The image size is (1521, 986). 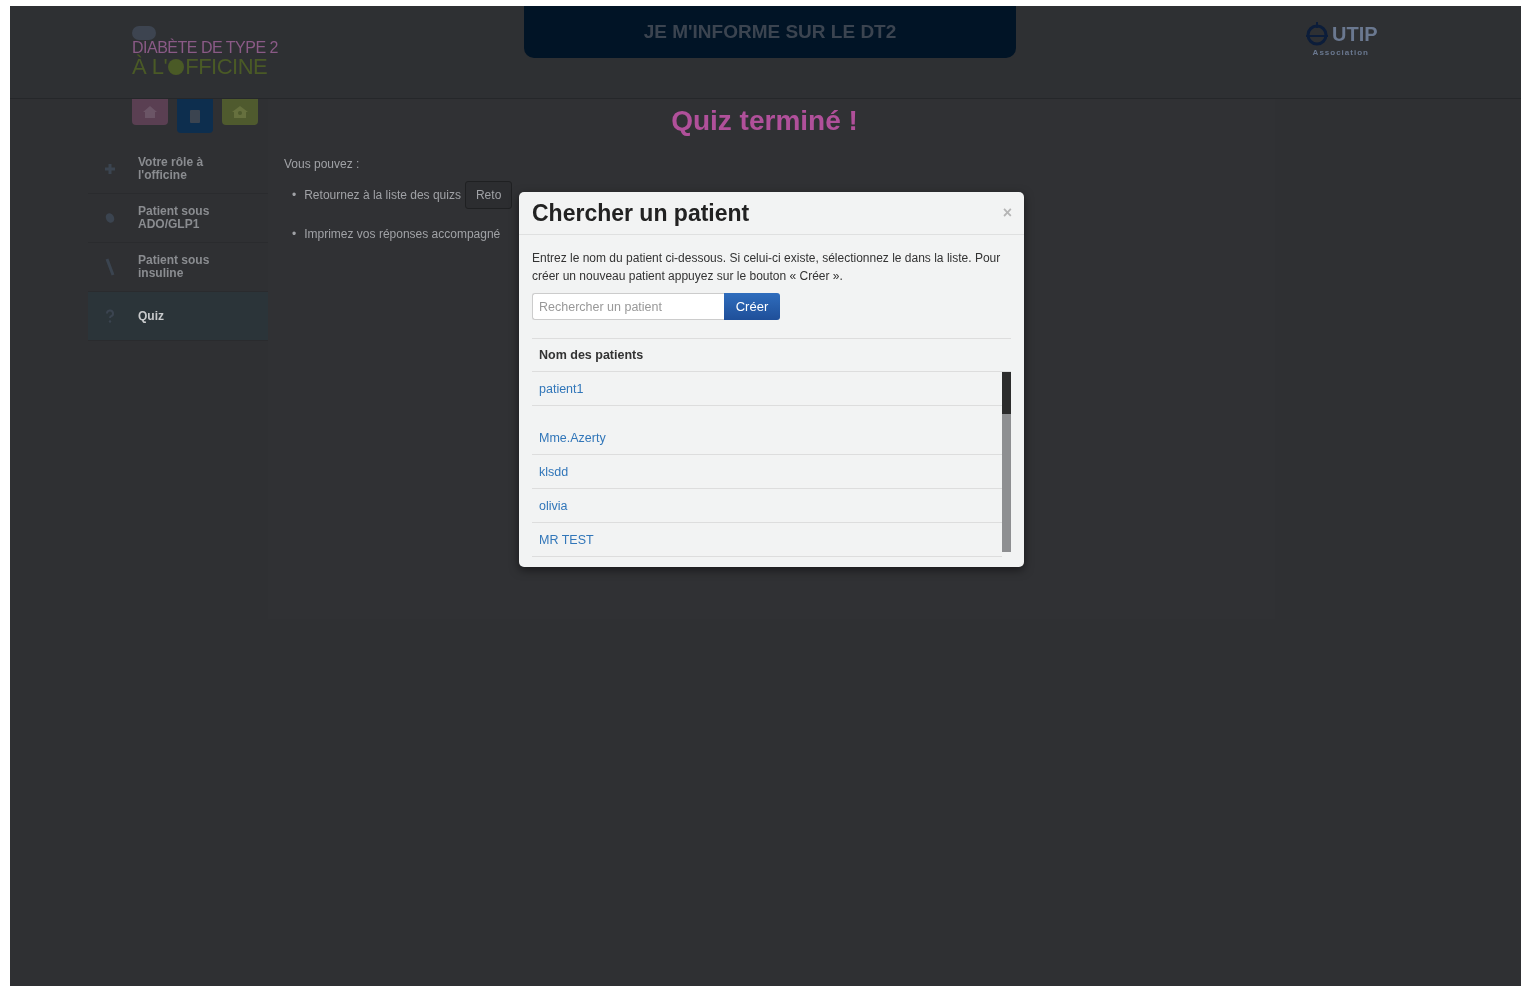 I want to click on partner-logo-text: UTIP, so click(x=1355, y=34).